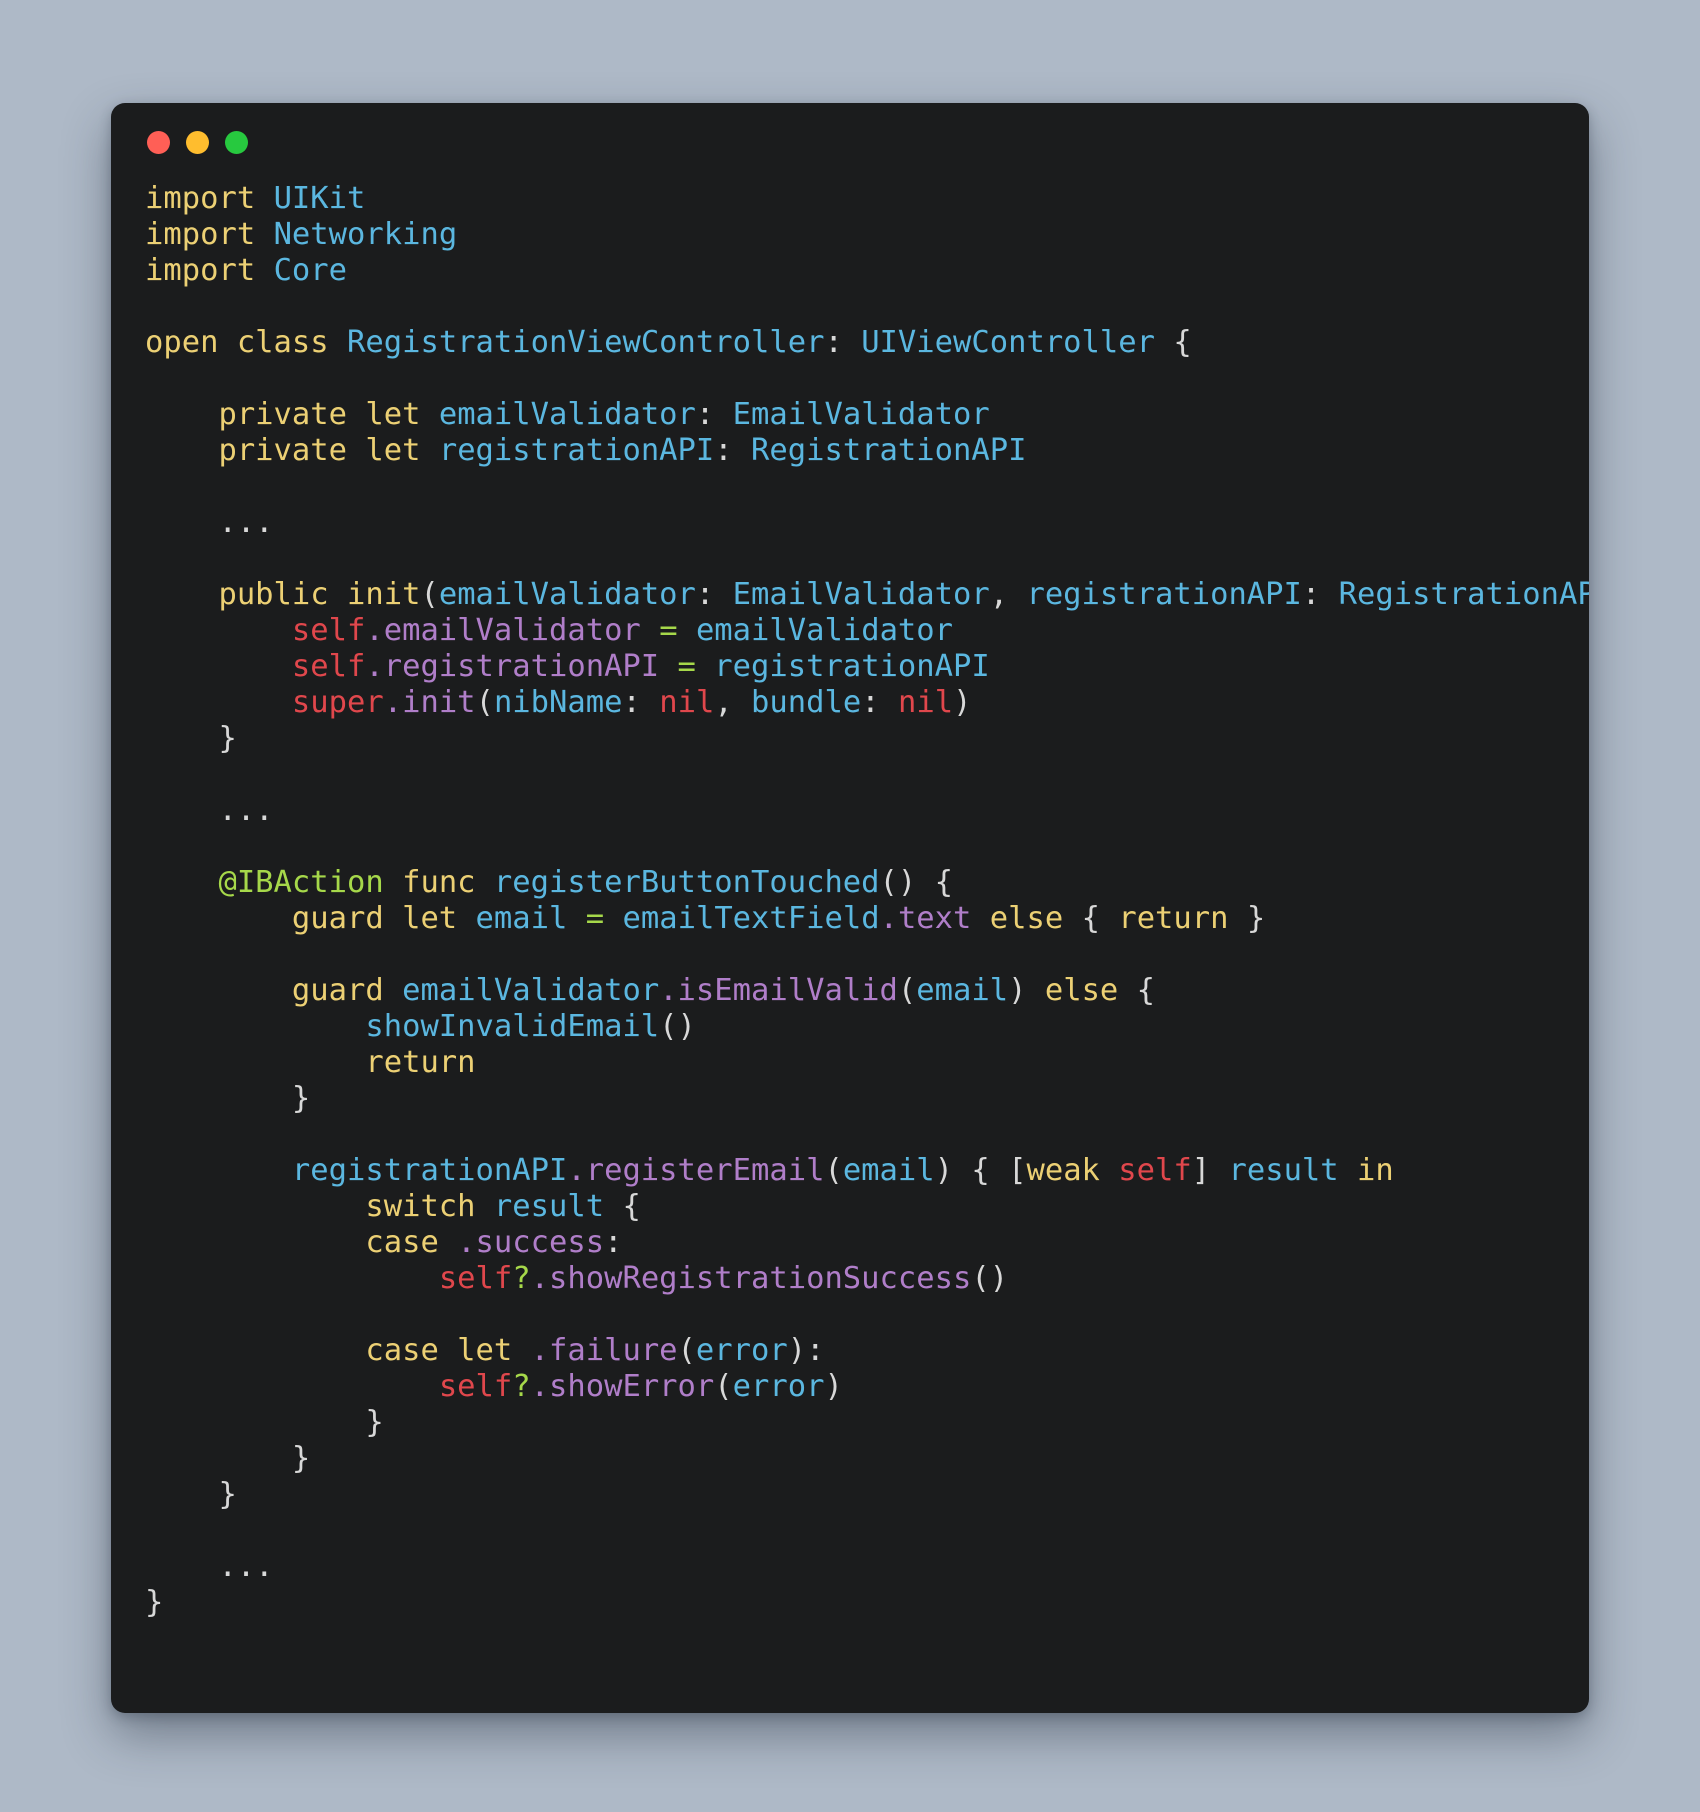  I want to click on code-line: self?.showError(error), so click(867, 1387).